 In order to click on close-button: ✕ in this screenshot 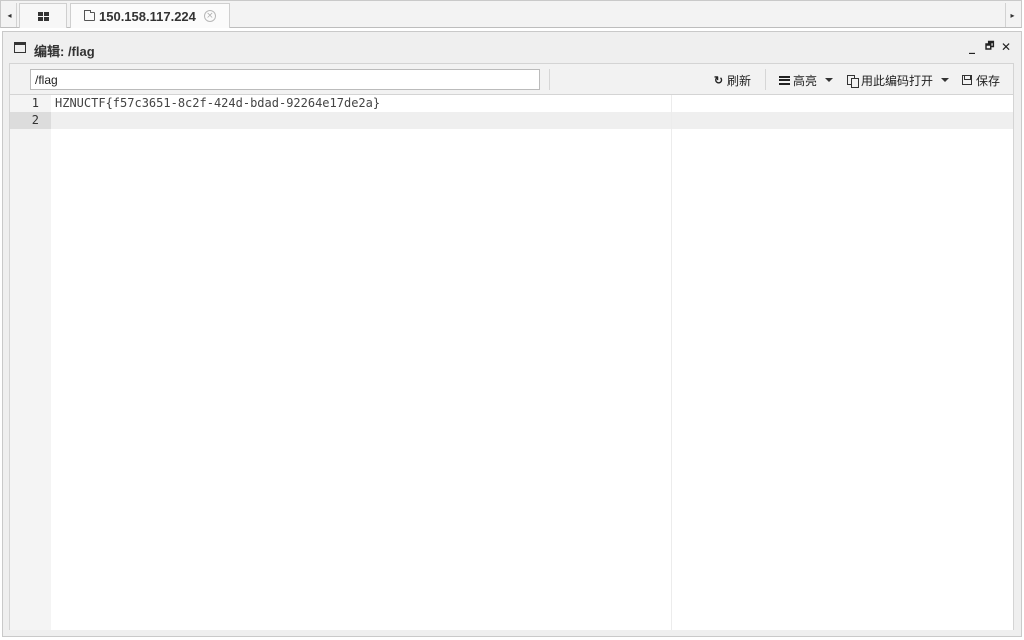, I will do `click(1006, 47)`.